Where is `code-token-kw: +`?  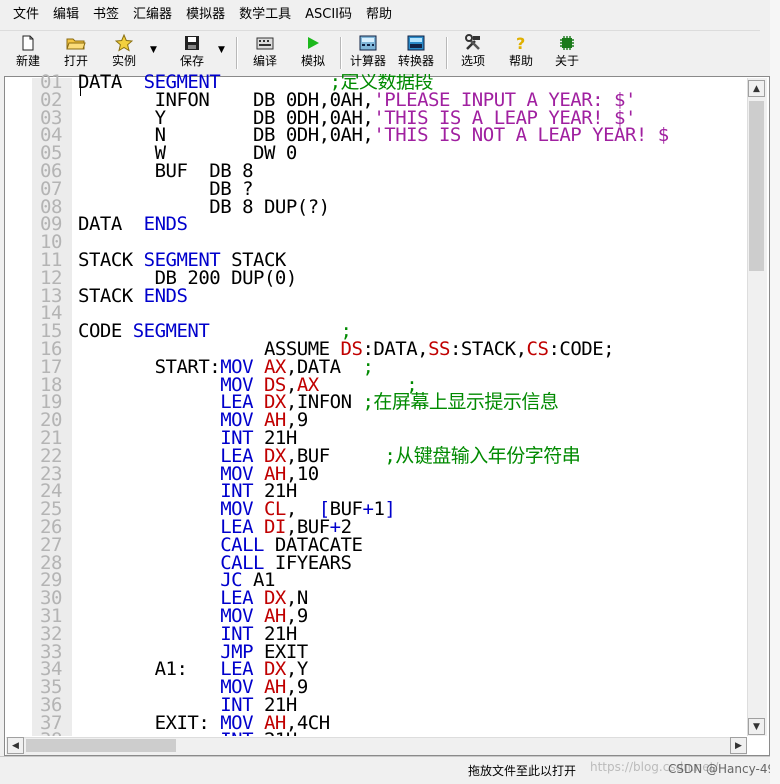 code-token-kw: + is located at coordinates (368, 509).